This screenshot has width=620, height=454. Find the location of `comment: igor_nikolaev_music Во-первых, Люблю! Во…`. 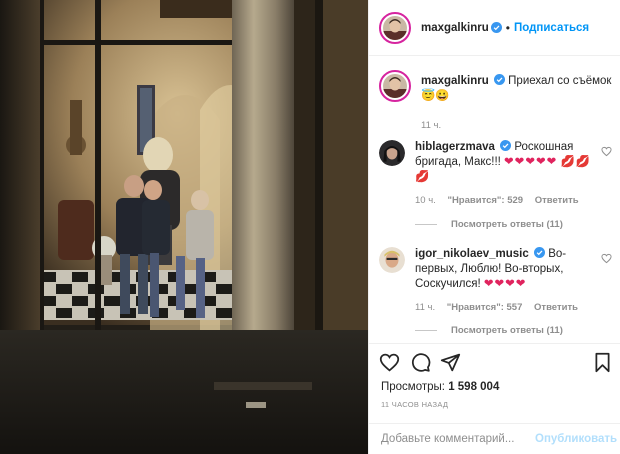

comment: igor_nikolaev_music Во-первых, Люблю! Во… is located at coordinates (495, 281).